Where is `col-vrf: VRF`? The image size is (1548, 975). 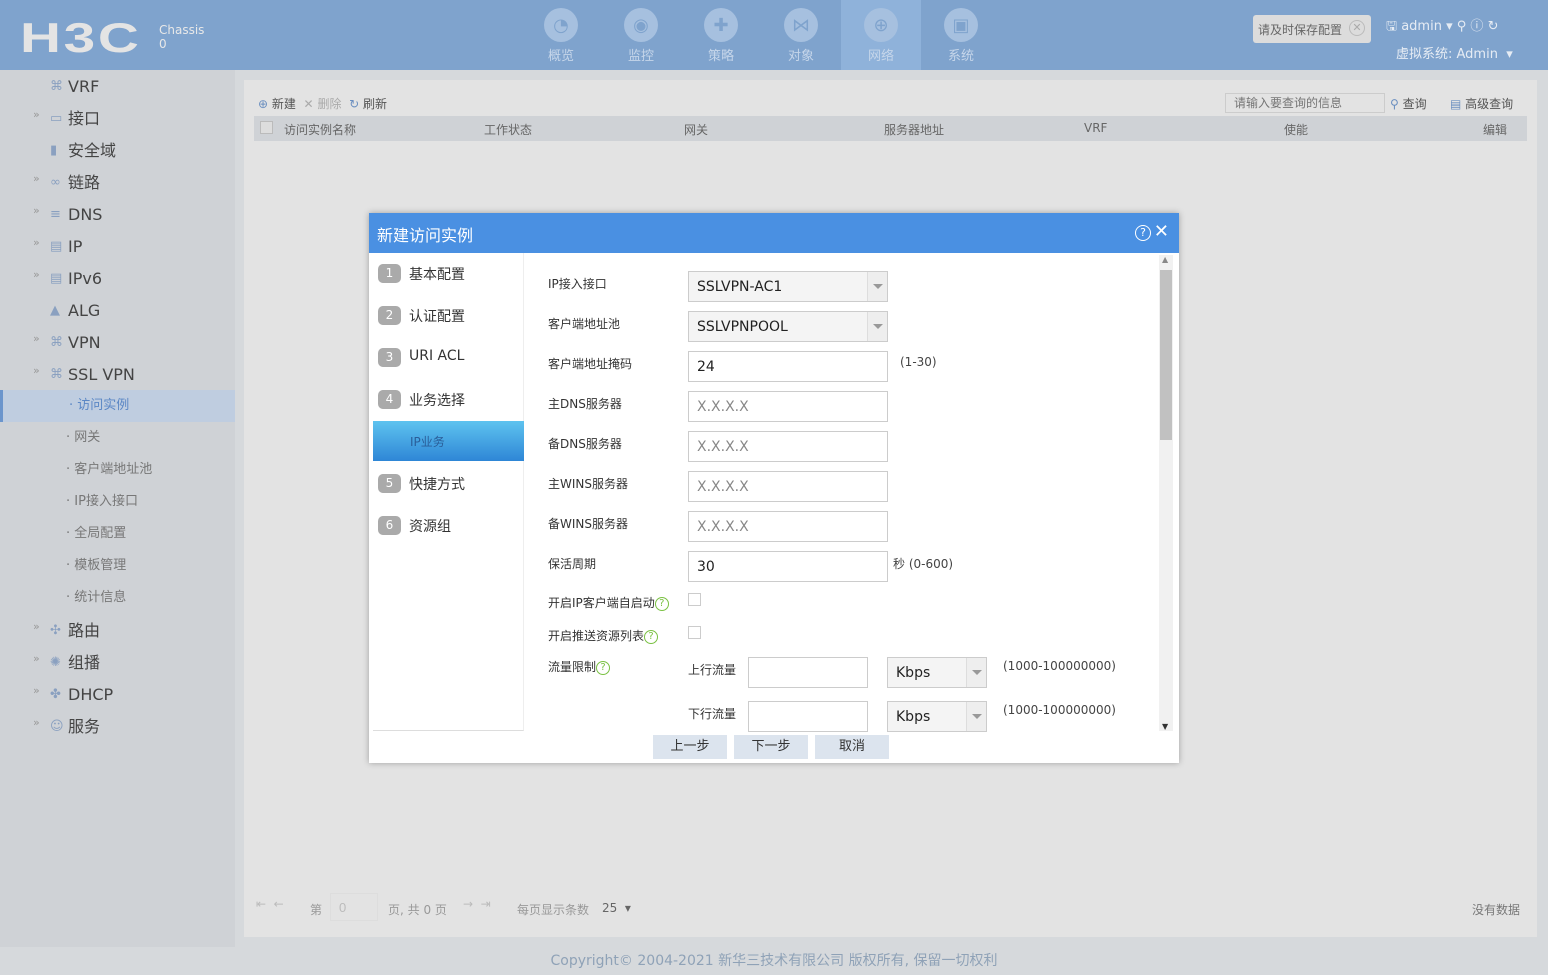
col-vrf: VRF is located at coordinates (1095, 128).